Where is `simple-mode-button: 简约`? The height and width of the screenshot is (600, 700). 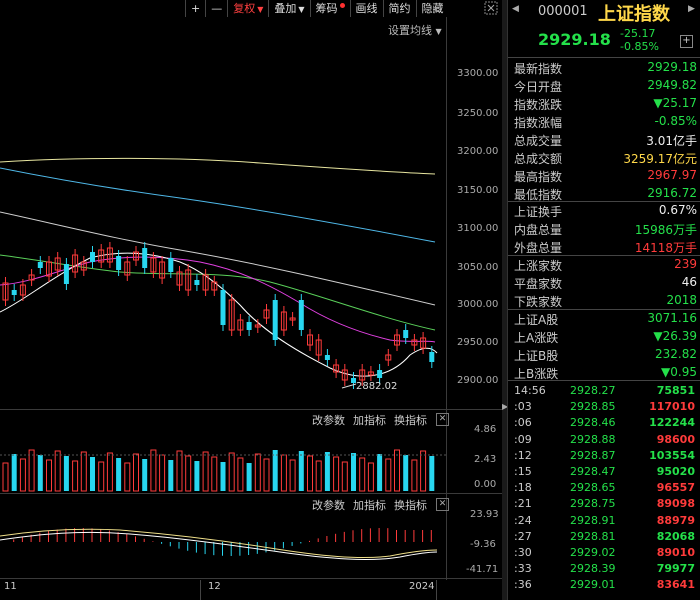 simple-mode-button: 简约 is located at coordinates (399, 8).